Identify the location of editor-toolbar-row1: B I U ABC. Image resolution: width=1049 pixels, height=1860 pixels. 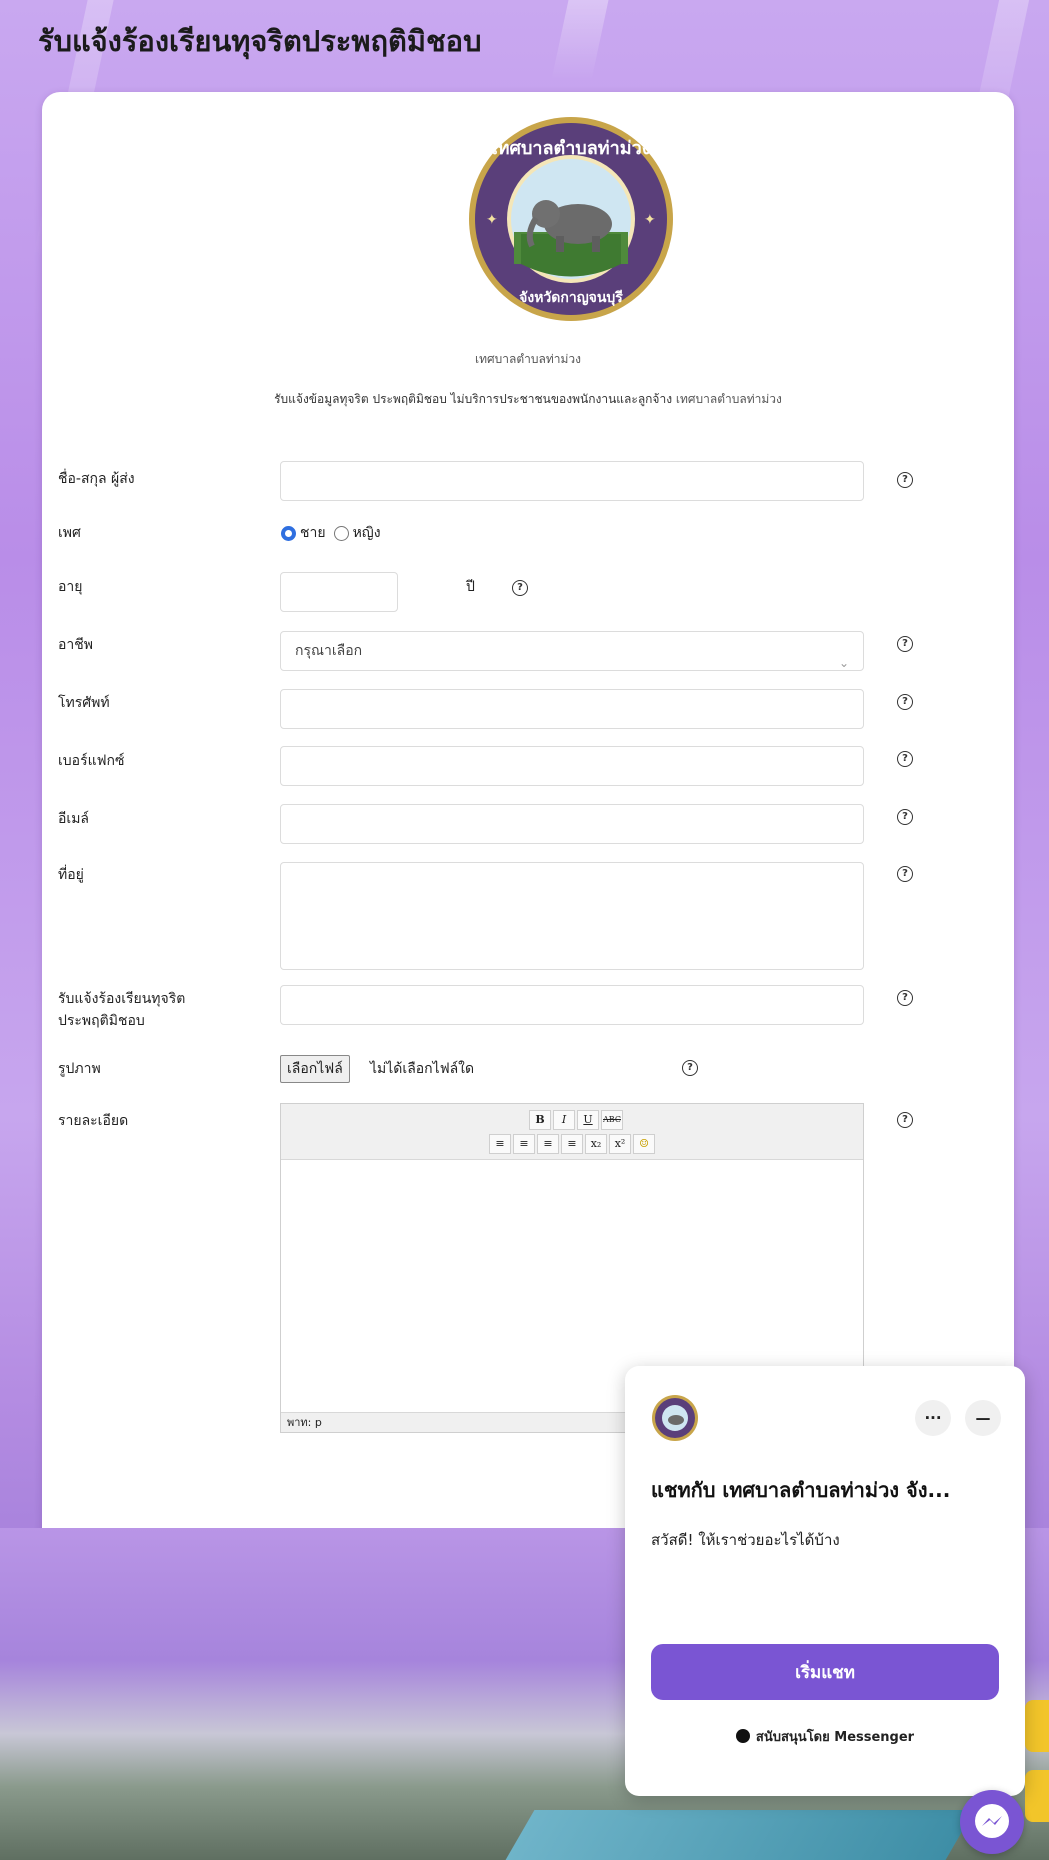
(576, 1120).